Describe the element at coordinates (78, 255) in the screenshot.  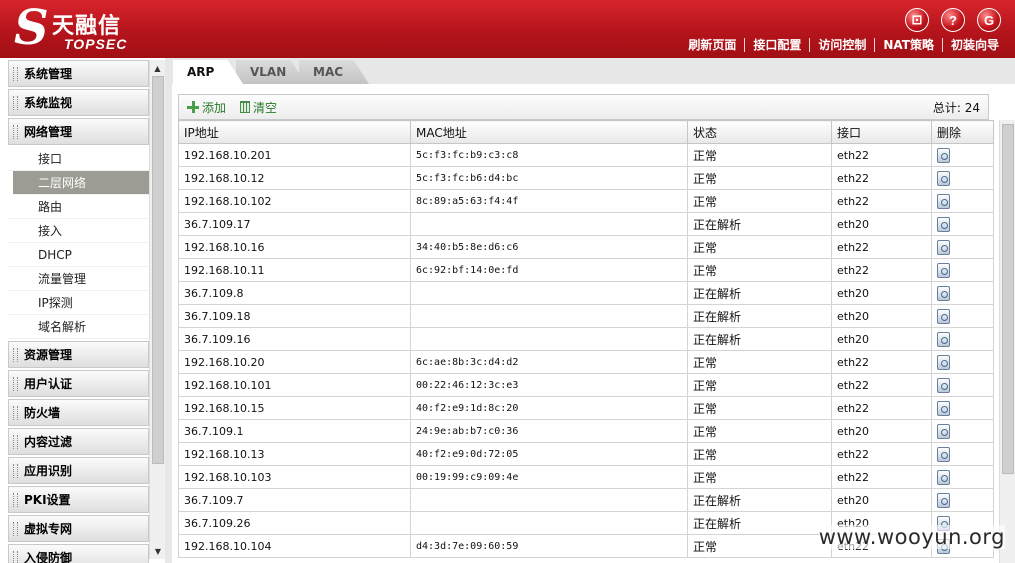
I see `sidebar-item-dhcp: DHCP` at that location.